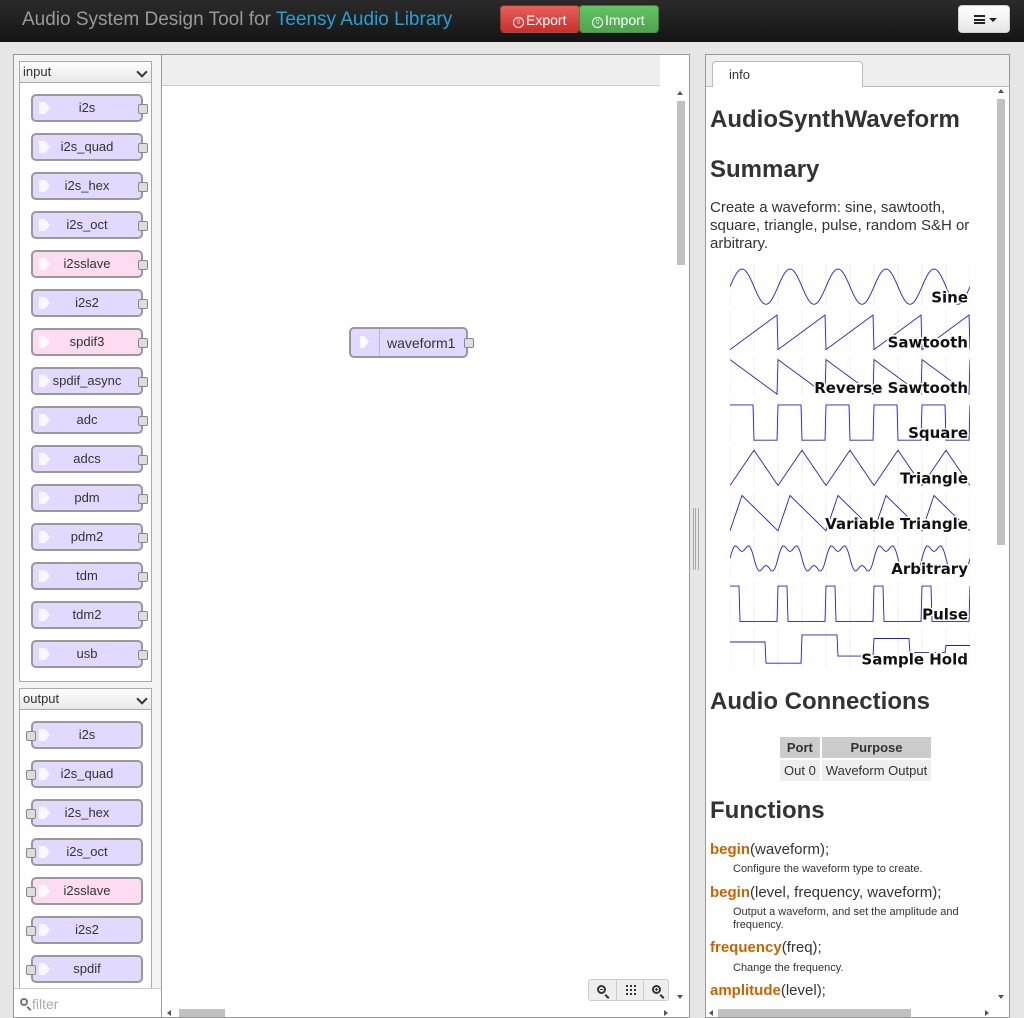 The width and height of the screenshot is (1024, 1018). Describe the element at coordinates (984, 19) in the screenshot. I see `main-menu-button` at that location.